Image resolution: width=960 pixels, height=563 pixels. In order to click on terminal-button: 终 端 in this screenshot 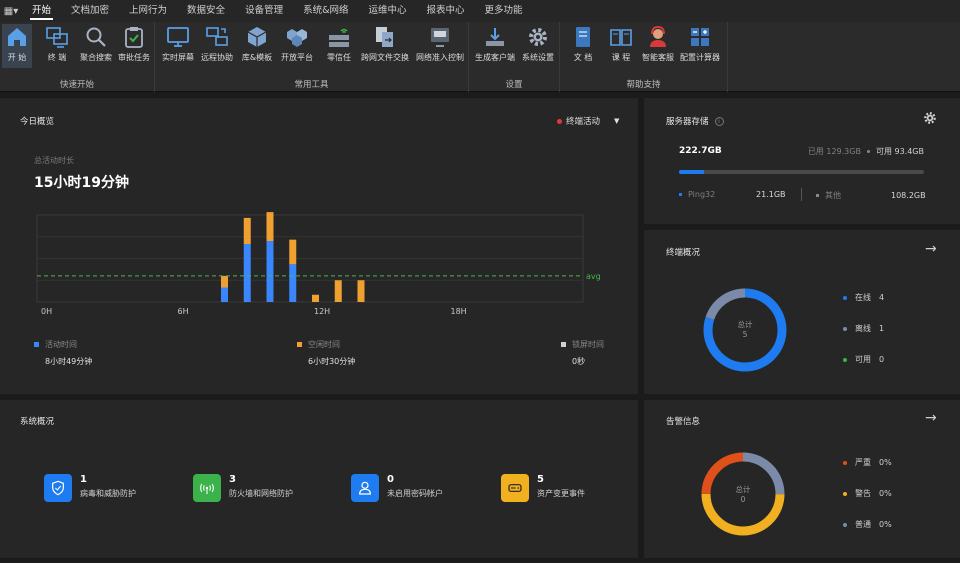, I will do `click(57, 46)`.